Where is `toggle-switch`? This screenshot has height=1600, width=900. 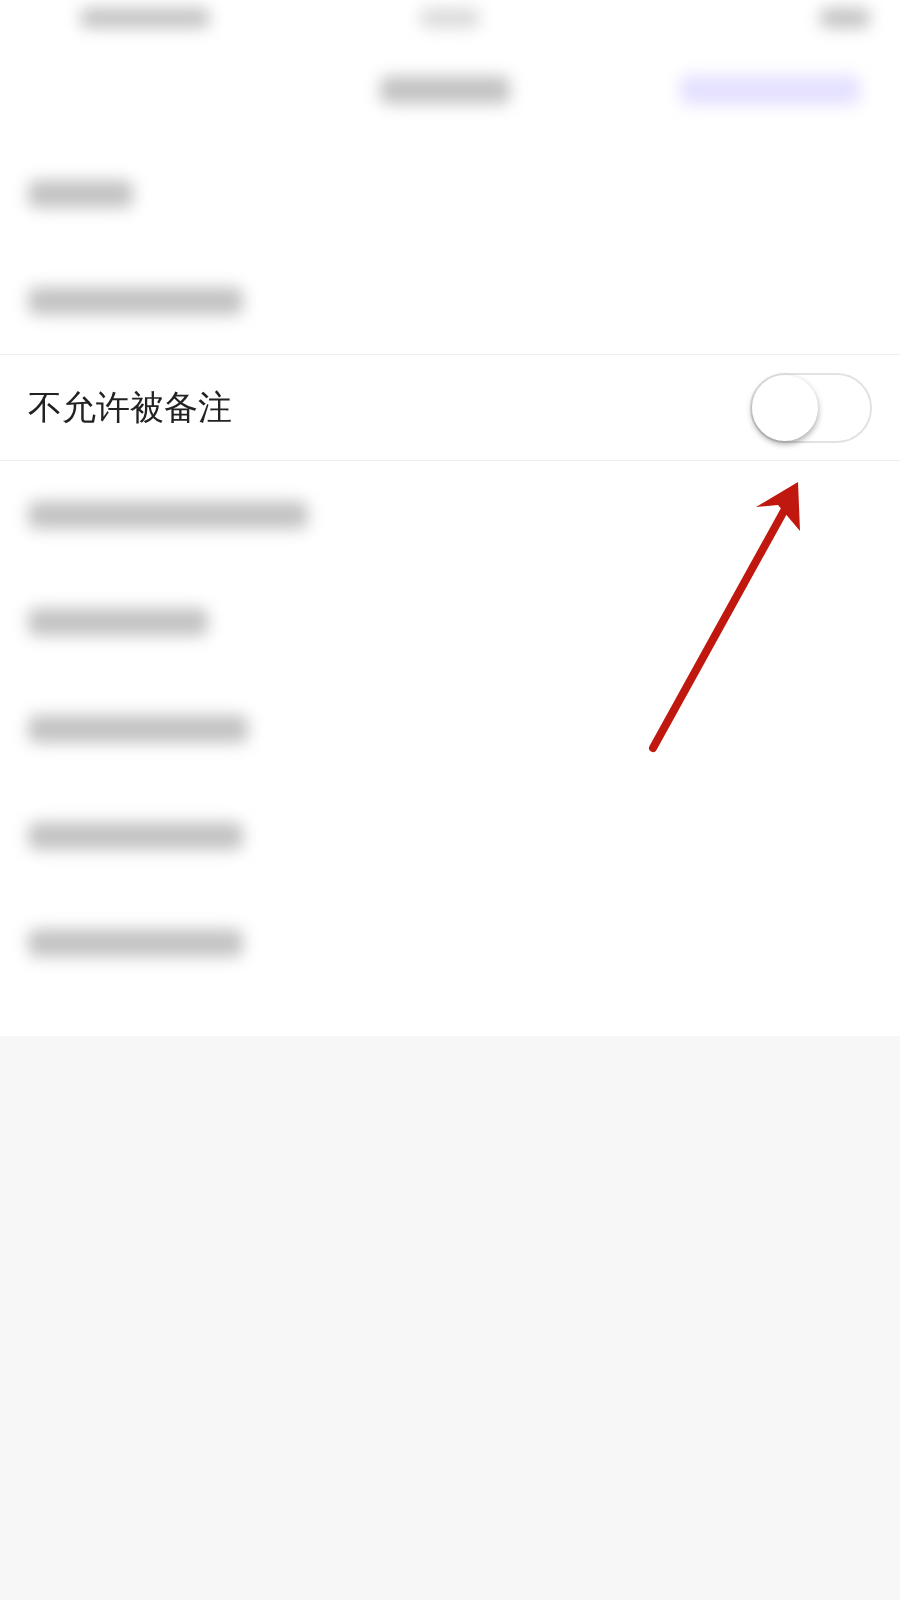 toggle-switch is located at coordinates (811, 407).